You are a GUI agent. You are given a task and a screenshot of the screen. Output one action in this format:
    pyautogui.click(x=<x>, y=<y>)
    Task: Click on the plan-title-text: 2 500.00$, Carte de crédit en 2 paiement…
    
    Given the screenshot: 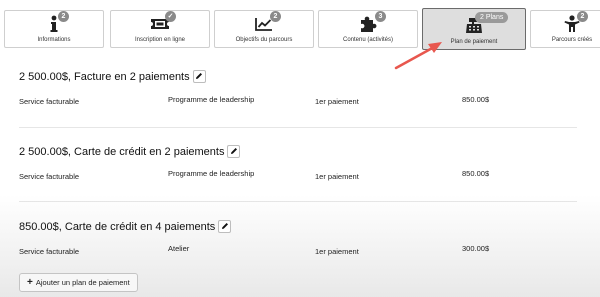 What is the action you would take?
    pyautogui.click(x=122, y=151)
    